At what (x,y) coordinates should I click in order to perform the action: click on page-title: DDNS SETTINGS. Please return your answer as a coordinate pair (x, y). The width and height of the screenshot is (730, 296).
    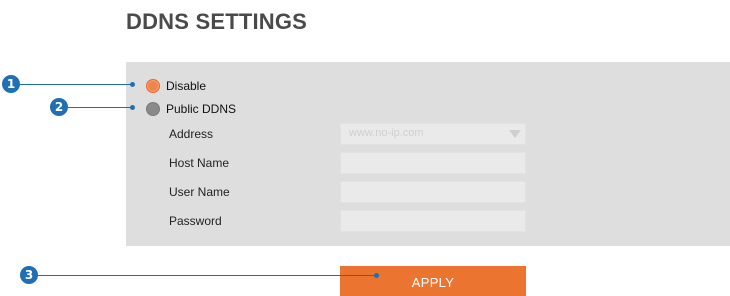
    Looking at the image, I should click on (217, 21).